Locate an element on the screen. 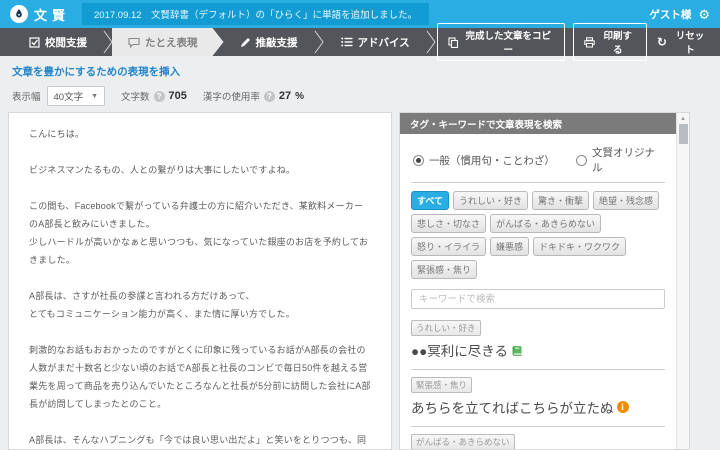 The width and height of the screenshot is (720, 450). display-width-select: 40文字 ▼ is located at coordinates (76, 96).